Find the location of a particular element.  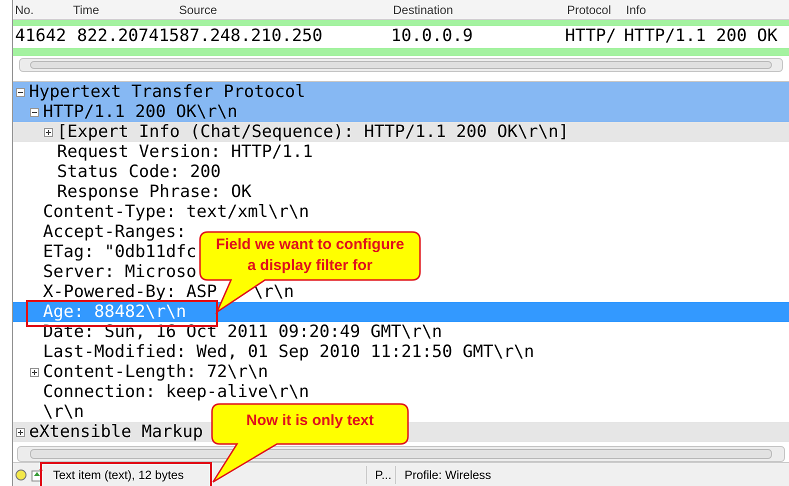

tree-item-text: [Expert Info (Chat/Sequence): HTTP/1.1 200 OK\r\n] is located at coordinates (313, 132).